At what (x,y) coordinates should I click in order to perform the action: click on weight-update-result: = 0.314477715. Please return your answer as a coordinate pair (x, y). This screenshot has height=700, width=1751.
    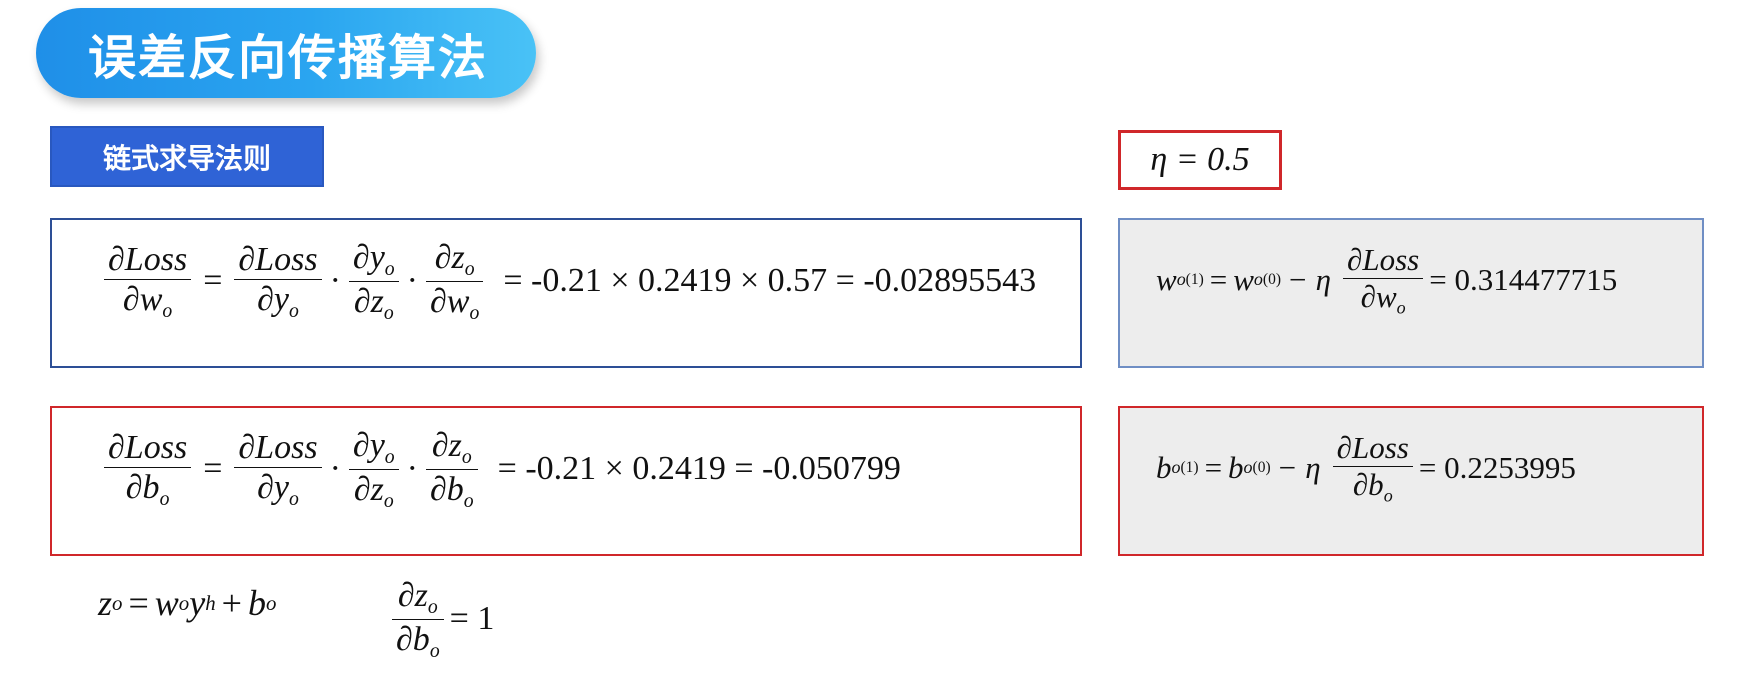
    Looking at the image, I should click on (1523, 279).